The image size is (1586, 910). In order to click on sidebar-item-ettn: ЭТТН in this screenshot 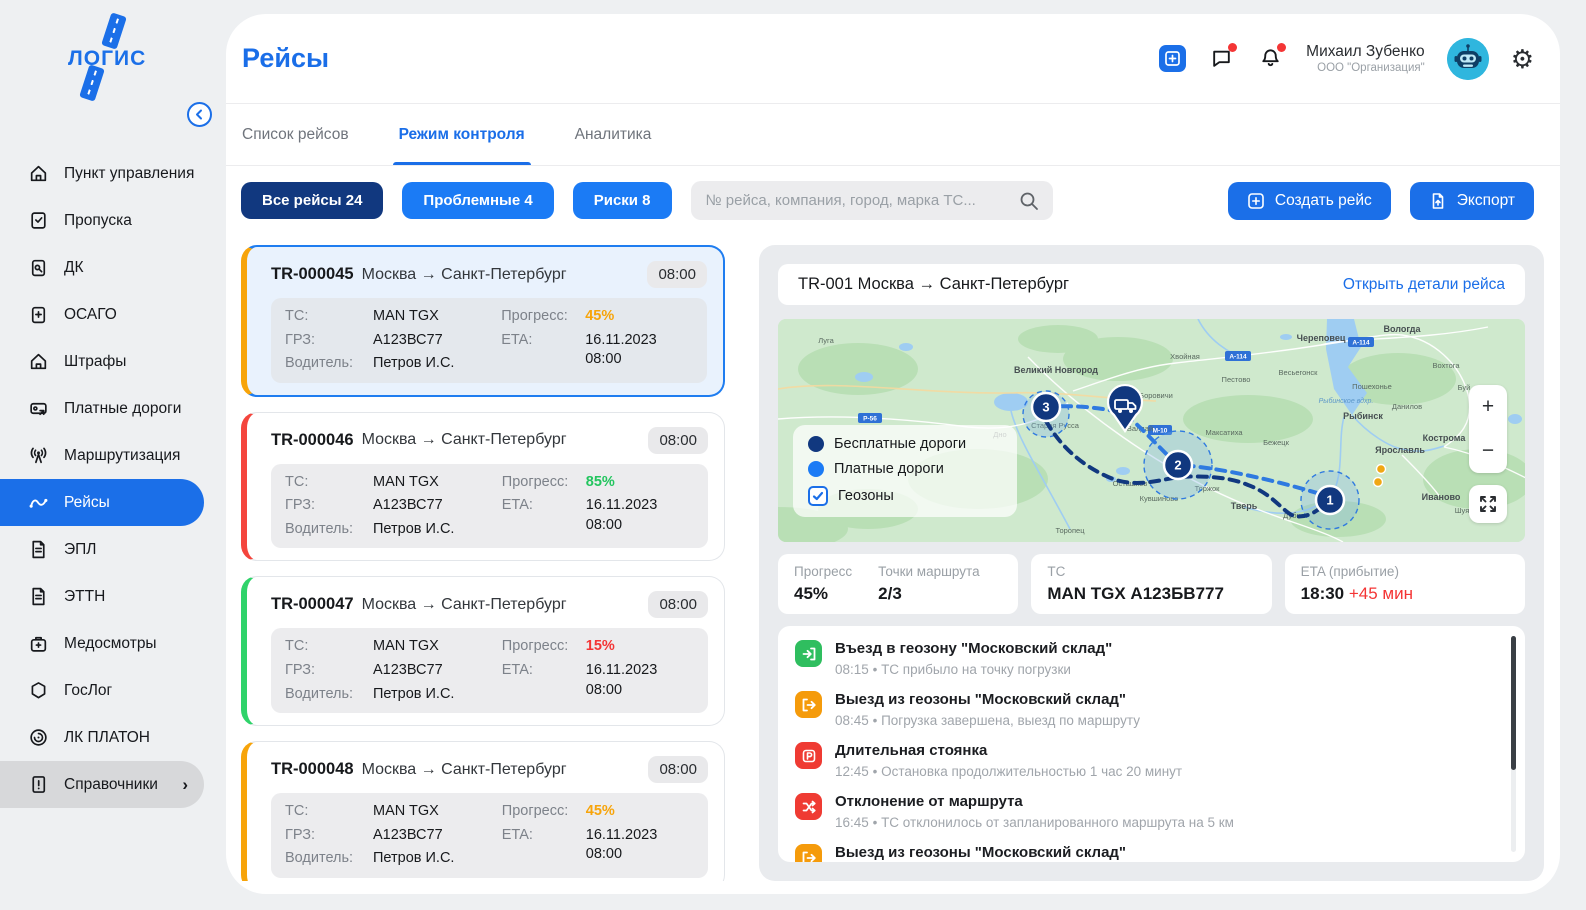, I will do `click(102, 596)`.